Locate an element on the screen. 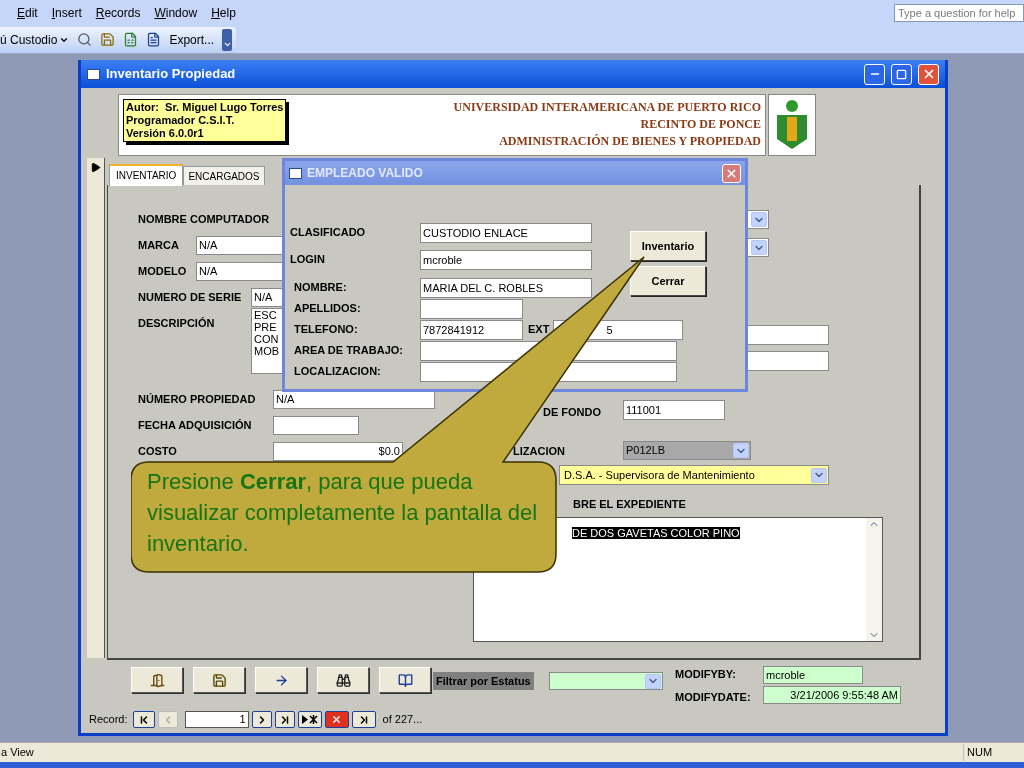 Image resolution: width=1024 pixels, height=768 pixels. tab: ENCARGADOS is located at coordinates (224, 176).